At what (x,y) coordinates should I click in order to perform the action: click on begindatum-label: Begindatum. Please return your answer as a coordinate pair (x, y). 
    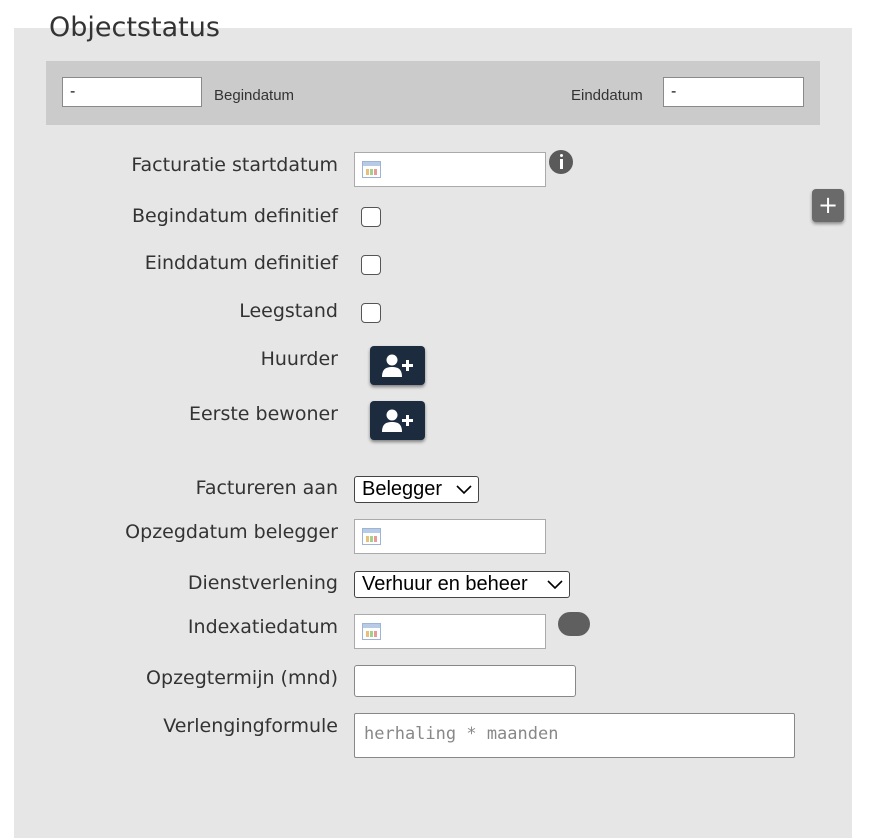
    Looking at the image, I should click on (254, 95).